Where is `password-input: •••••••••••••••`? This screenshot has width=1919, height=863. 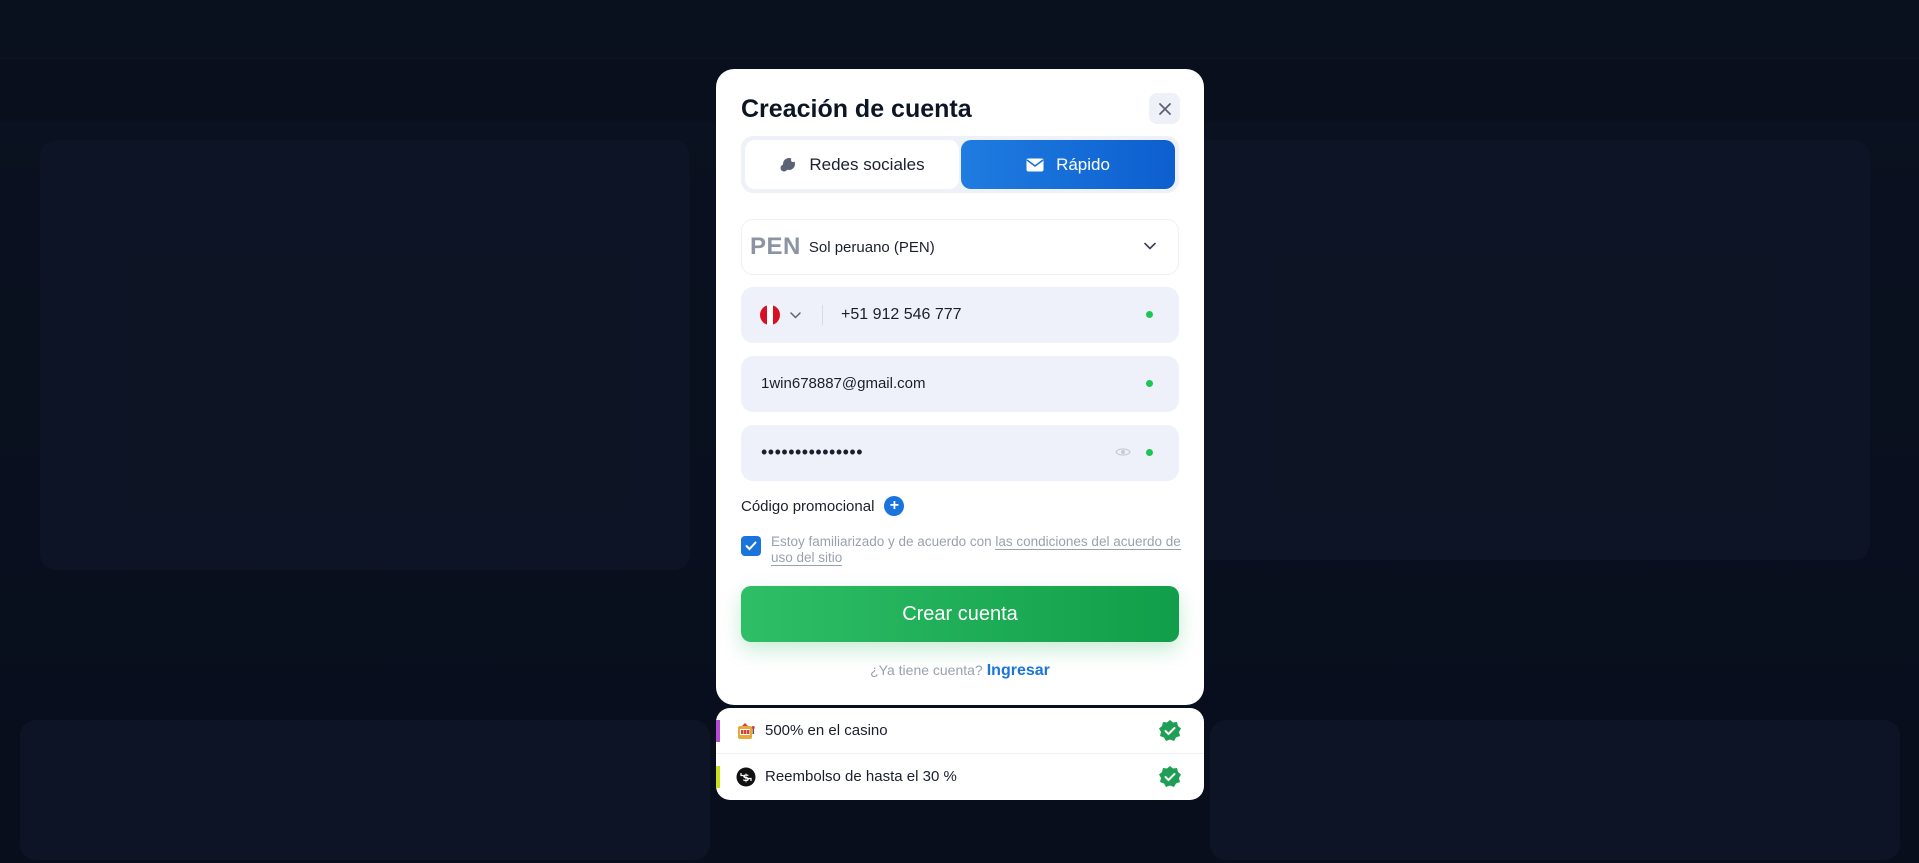 password-input: ••••••••••••••• is located at coordinates (812, 452).